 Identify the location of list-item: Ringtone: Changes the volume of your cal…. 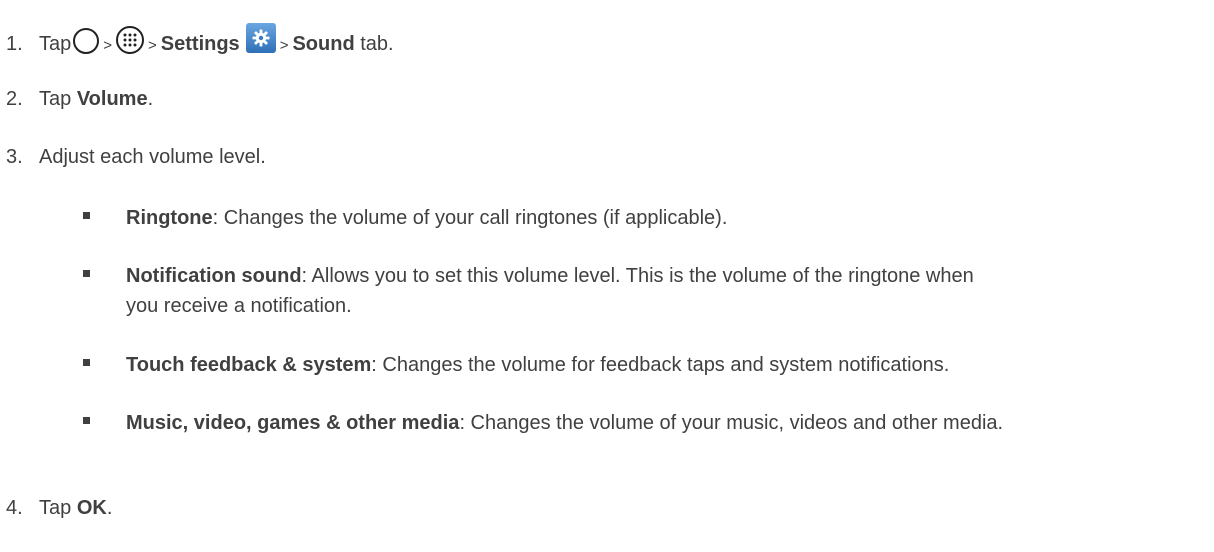
(643, 218).